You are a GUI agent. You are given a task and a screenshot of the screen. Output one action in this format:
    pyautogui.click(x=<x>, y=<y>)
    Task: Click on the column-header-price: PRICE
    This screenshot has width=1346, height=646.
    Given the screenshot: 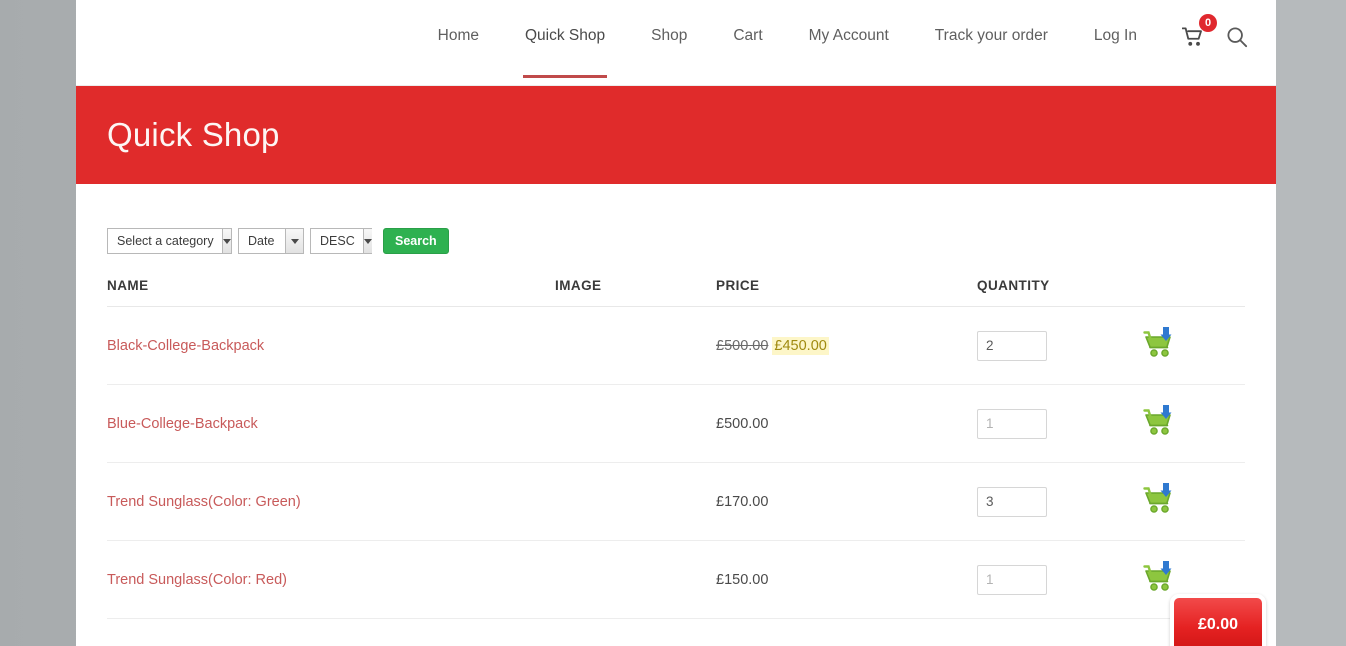 What is the action you would take?
    pyautogui.click(x=846, y=292)
    